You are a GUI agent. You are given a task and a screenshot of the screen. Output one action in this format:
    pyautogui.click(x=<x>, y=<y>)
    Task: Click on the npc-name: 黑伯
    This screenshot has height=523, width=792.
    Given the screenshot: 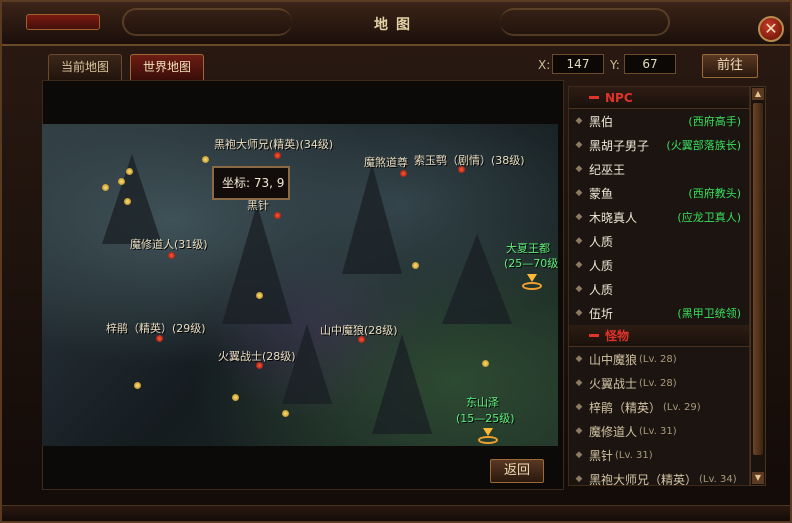 What is the action you would take?
    pyautogui.click(x=601, y=121)
    